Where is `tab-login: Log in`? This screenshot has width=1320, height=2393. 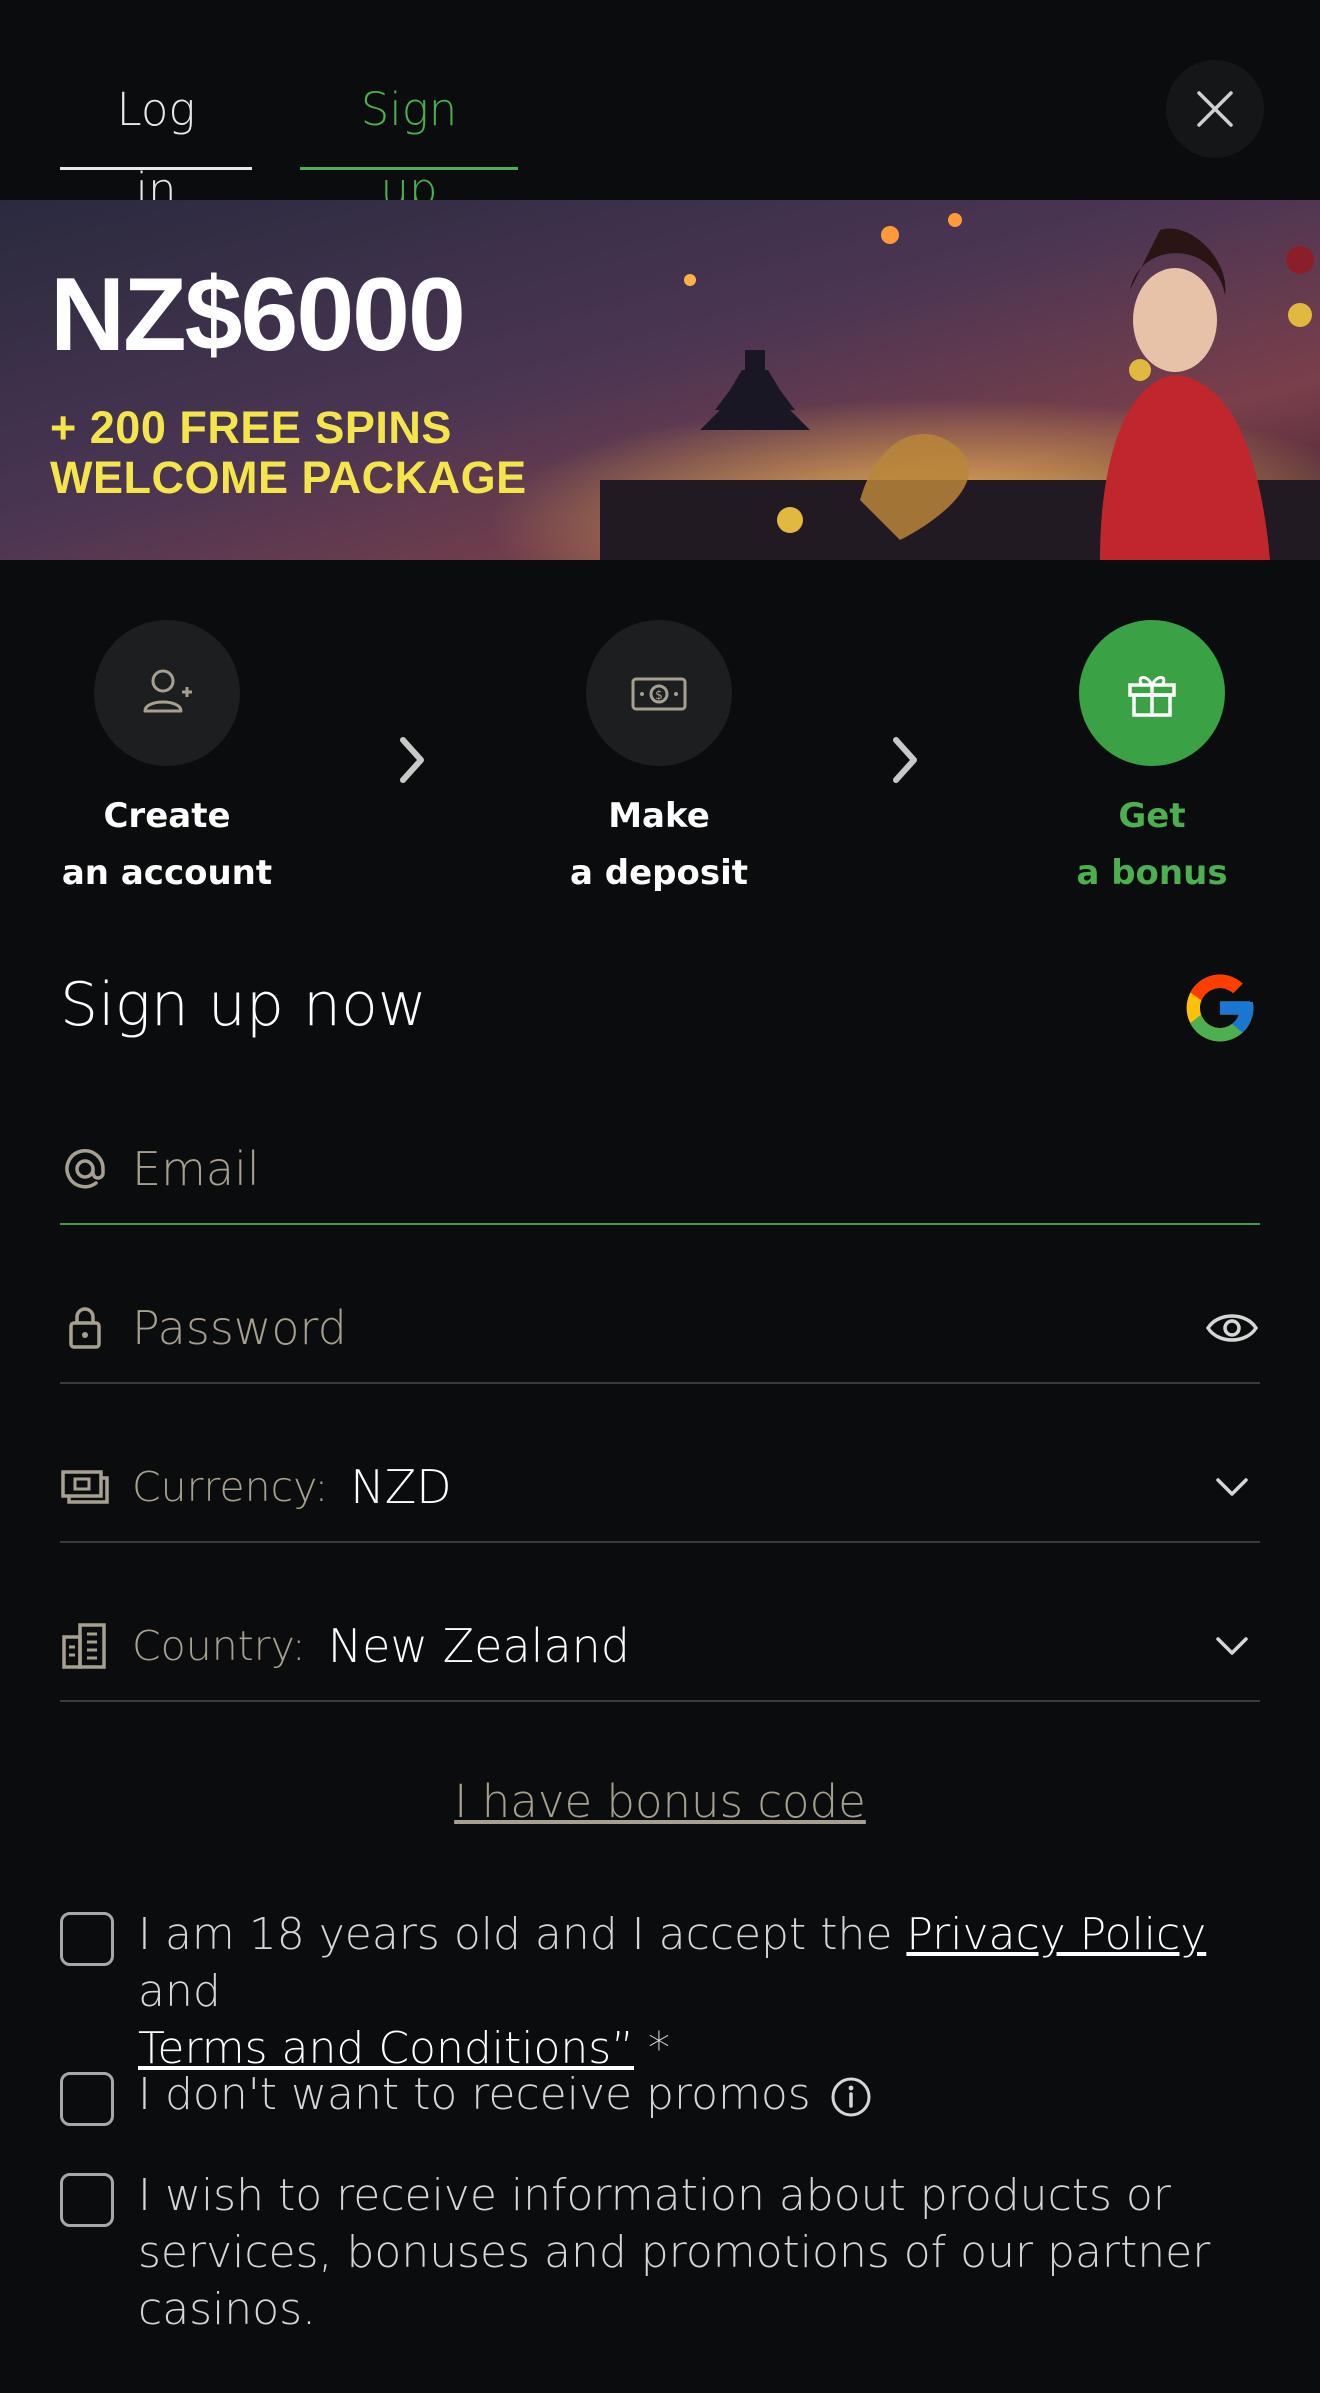 tab-login: Log in is located at coordinates (156, 143).